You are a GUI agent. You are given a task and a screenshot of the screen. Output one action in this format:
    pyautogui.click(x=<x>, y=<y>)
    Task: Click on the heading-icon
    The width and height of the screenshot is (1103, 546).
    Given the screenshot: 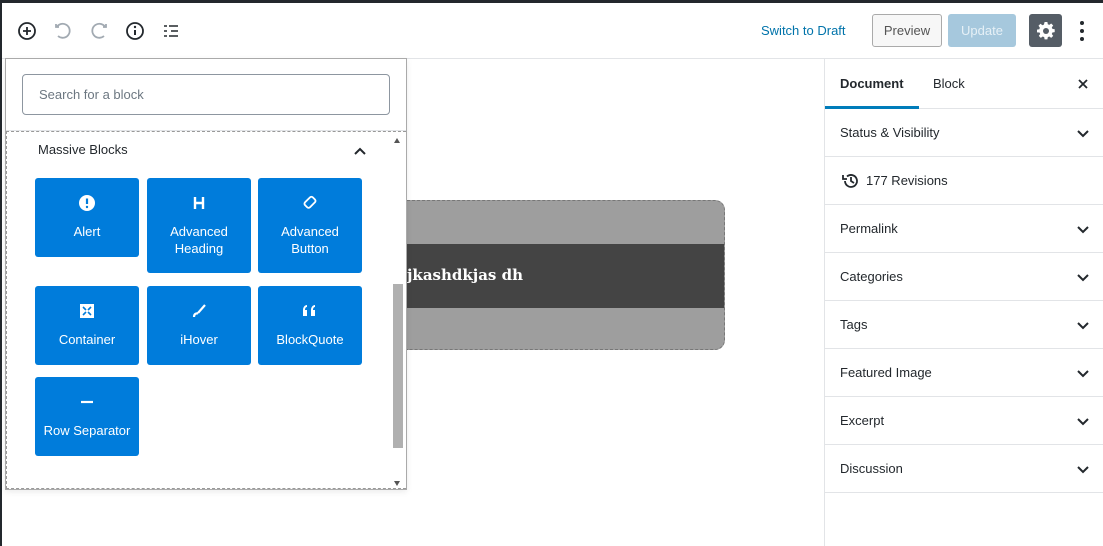 What is the action you would take?
    pyautogui.click(x=199, y=203)
    